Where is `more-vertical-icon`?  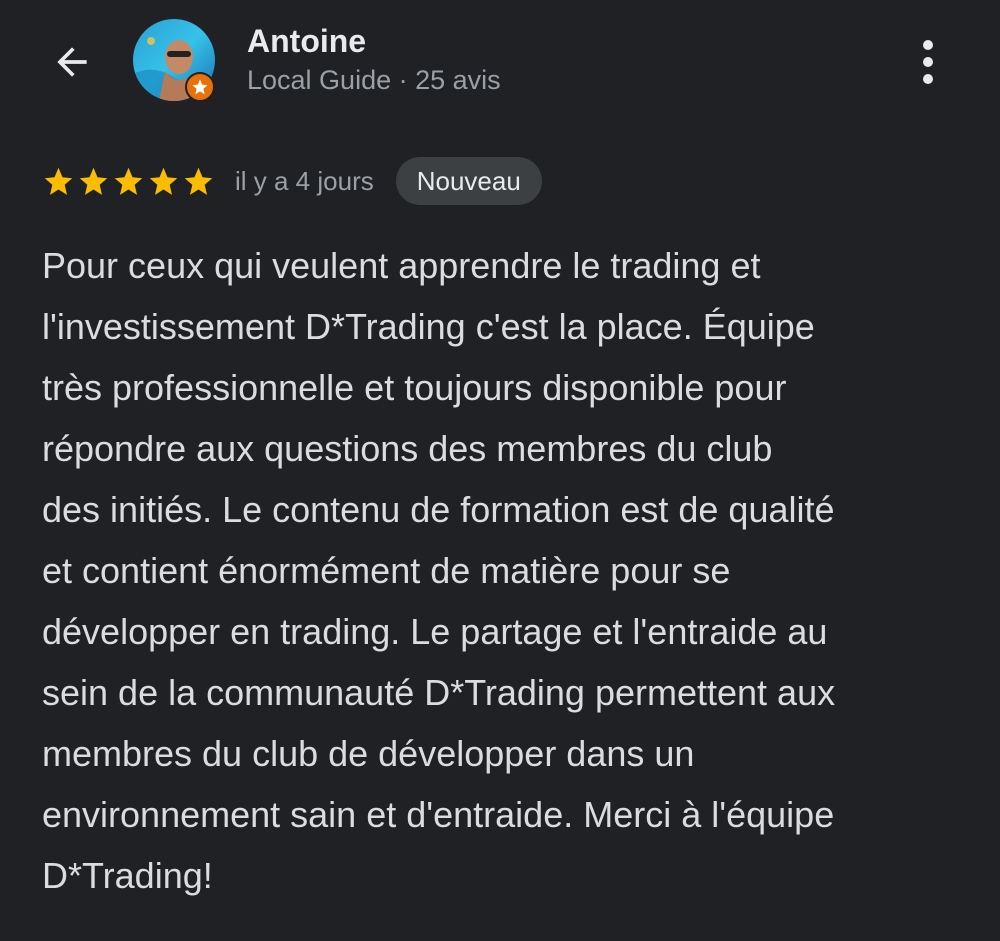 more-vertical-icon is located at coordinates (928, 45).